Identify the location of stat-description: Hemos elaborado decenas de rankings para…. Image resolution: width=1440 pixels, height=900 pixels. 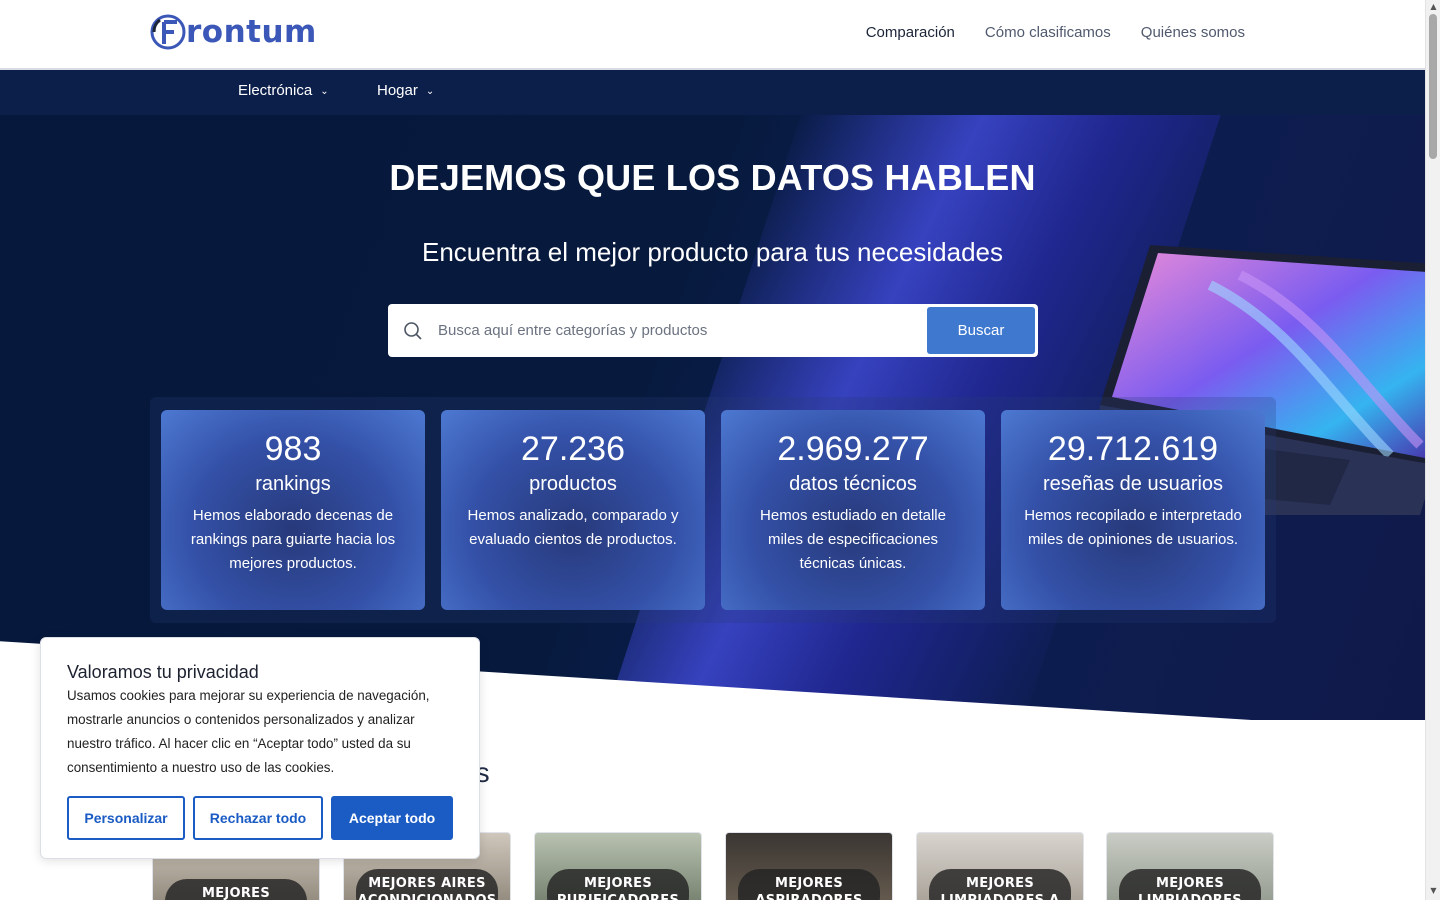
(293, 539).